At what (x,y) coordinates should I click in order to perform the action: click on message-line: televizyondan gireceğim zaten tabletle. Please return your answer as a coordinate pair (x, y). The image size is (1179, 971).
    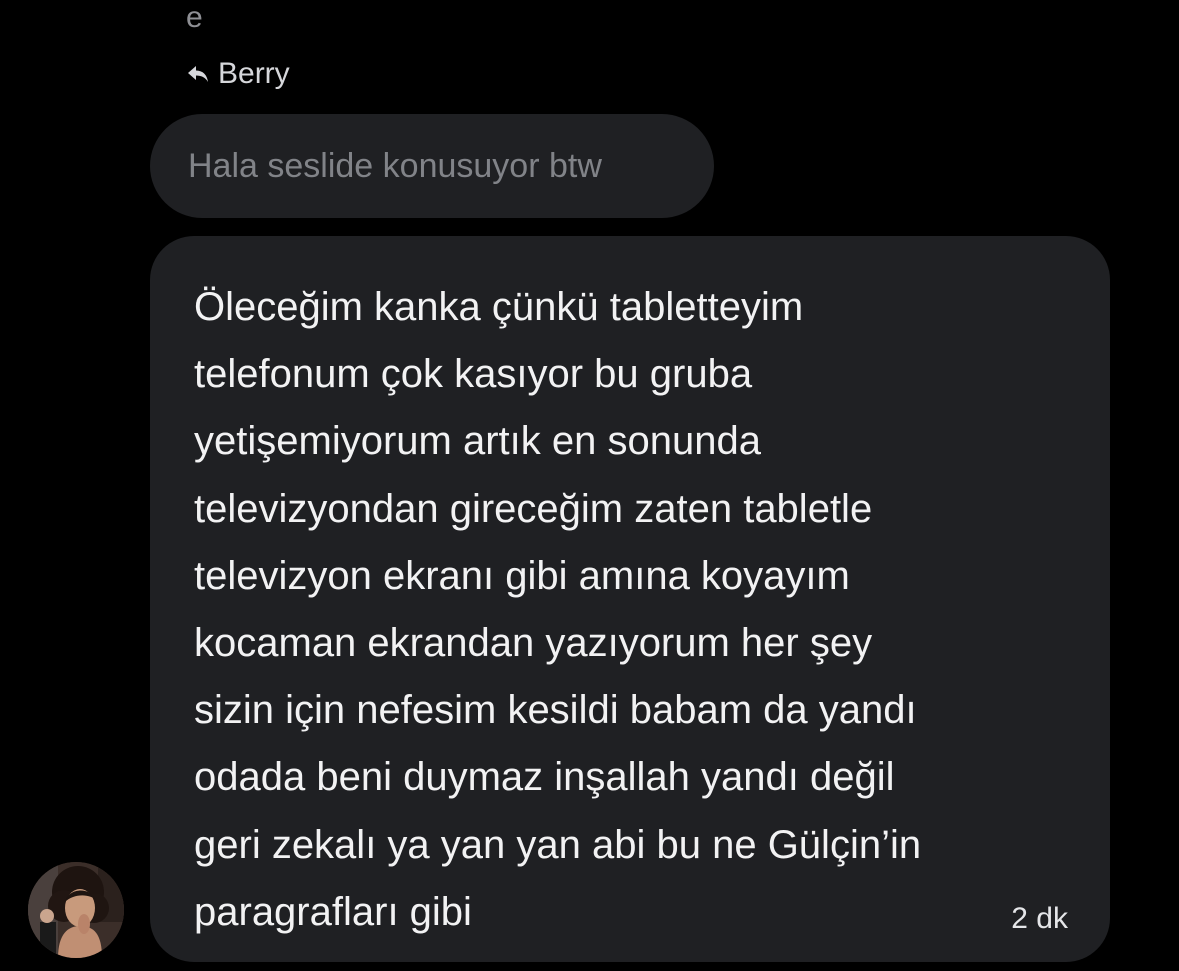
    Looking at the image, I should click on (533, 508).